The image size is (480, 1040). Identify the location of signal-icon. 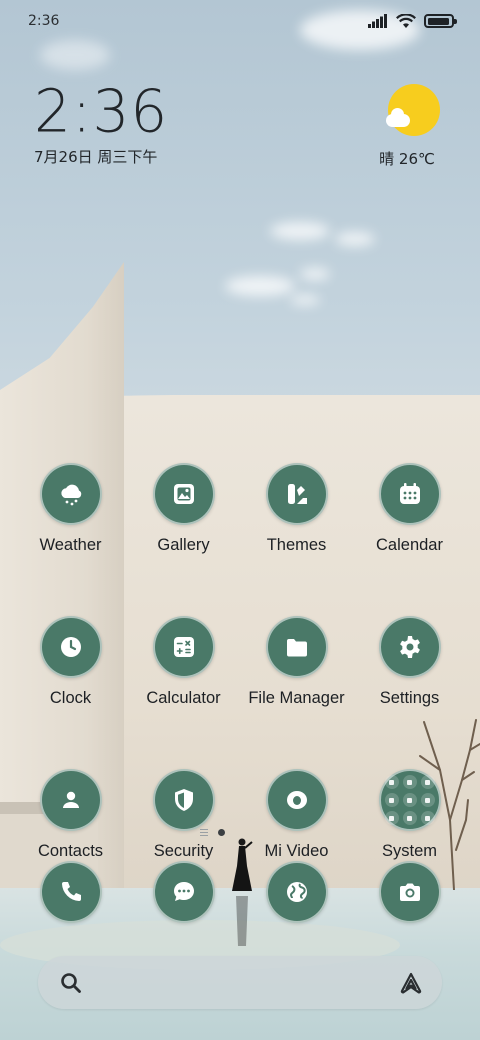
(377, 21).